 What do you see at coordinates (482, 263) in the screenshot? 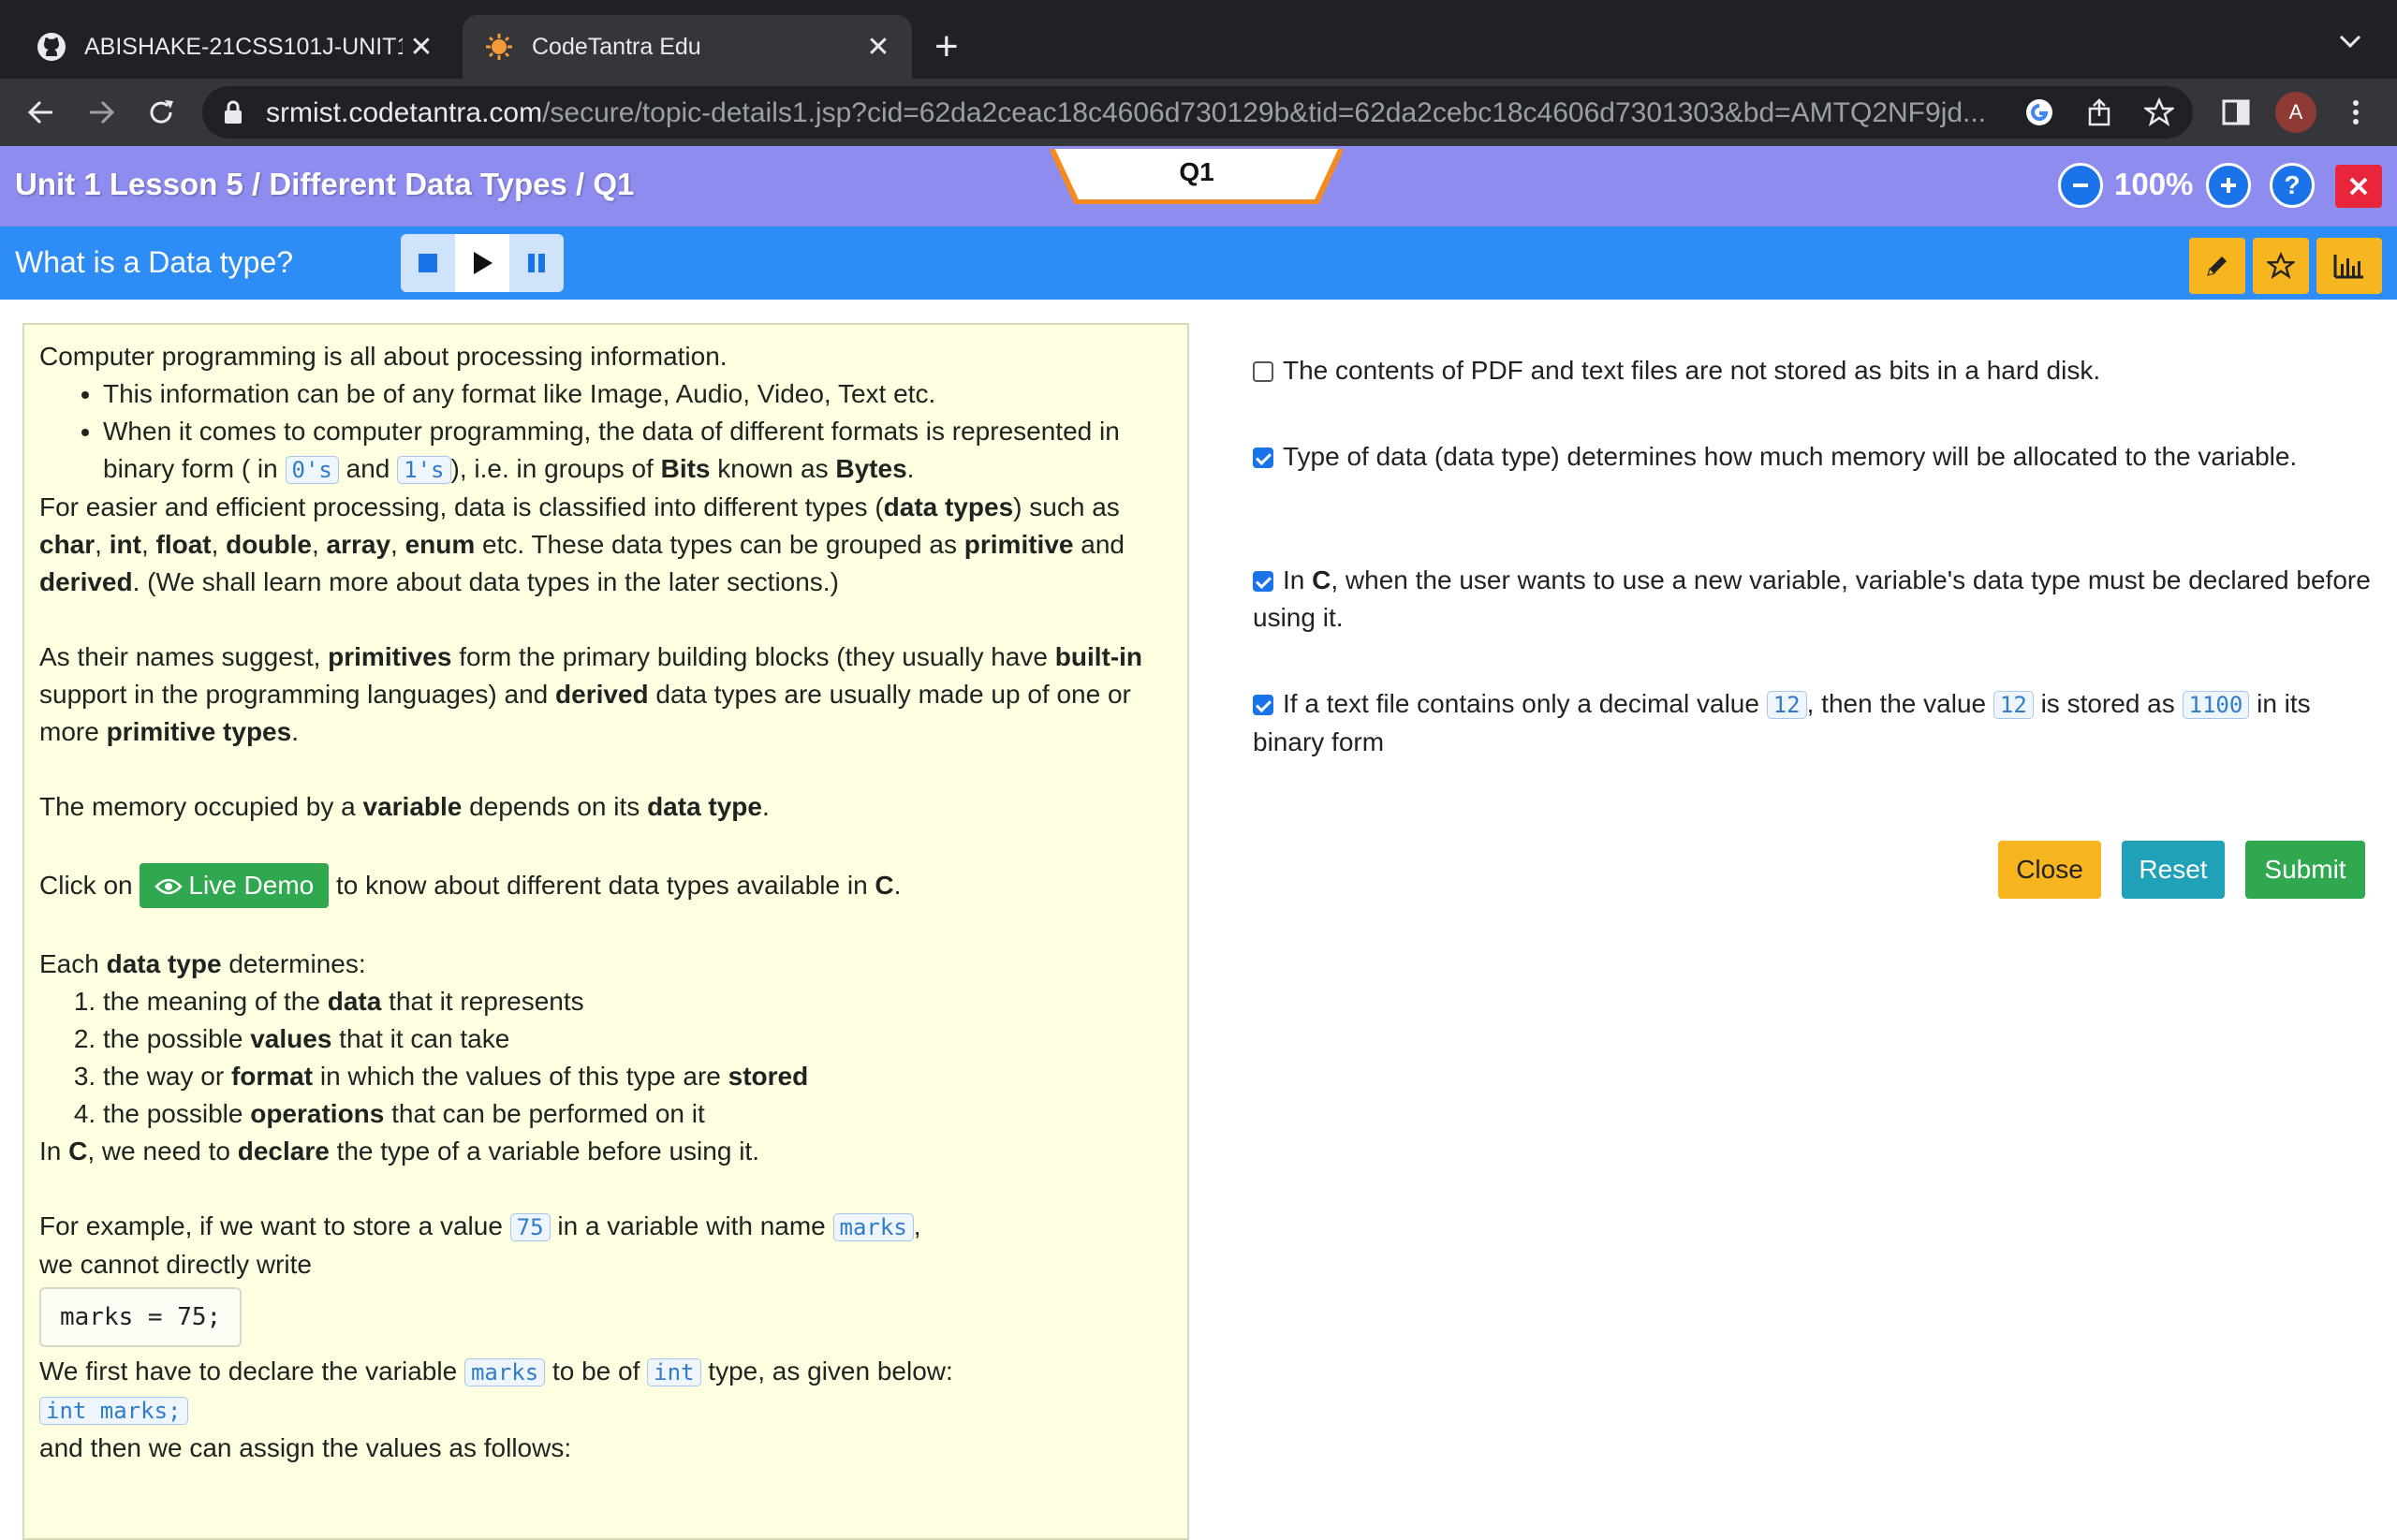
I see `play-button` at bounding box center [482, 263].